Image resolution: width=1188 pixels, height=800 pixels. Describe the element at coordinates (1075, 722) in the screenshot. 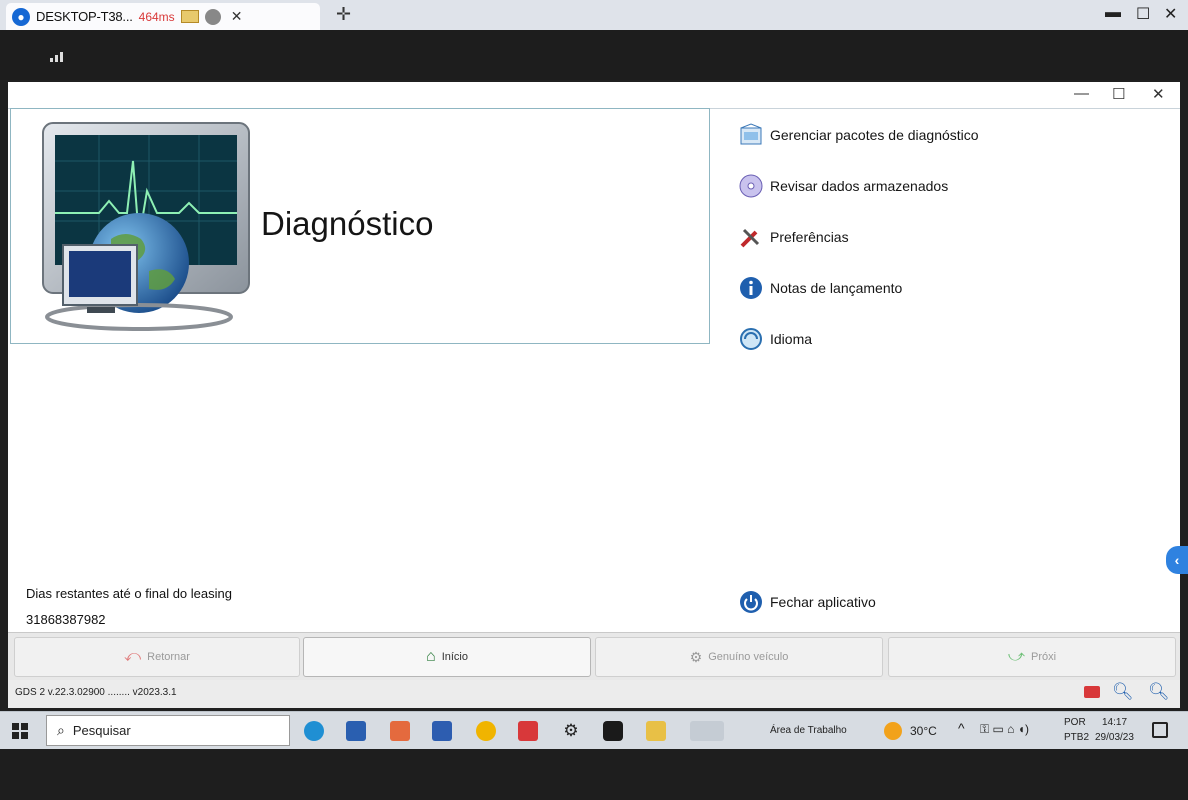

I see `keyboard-language: POR` at that location.